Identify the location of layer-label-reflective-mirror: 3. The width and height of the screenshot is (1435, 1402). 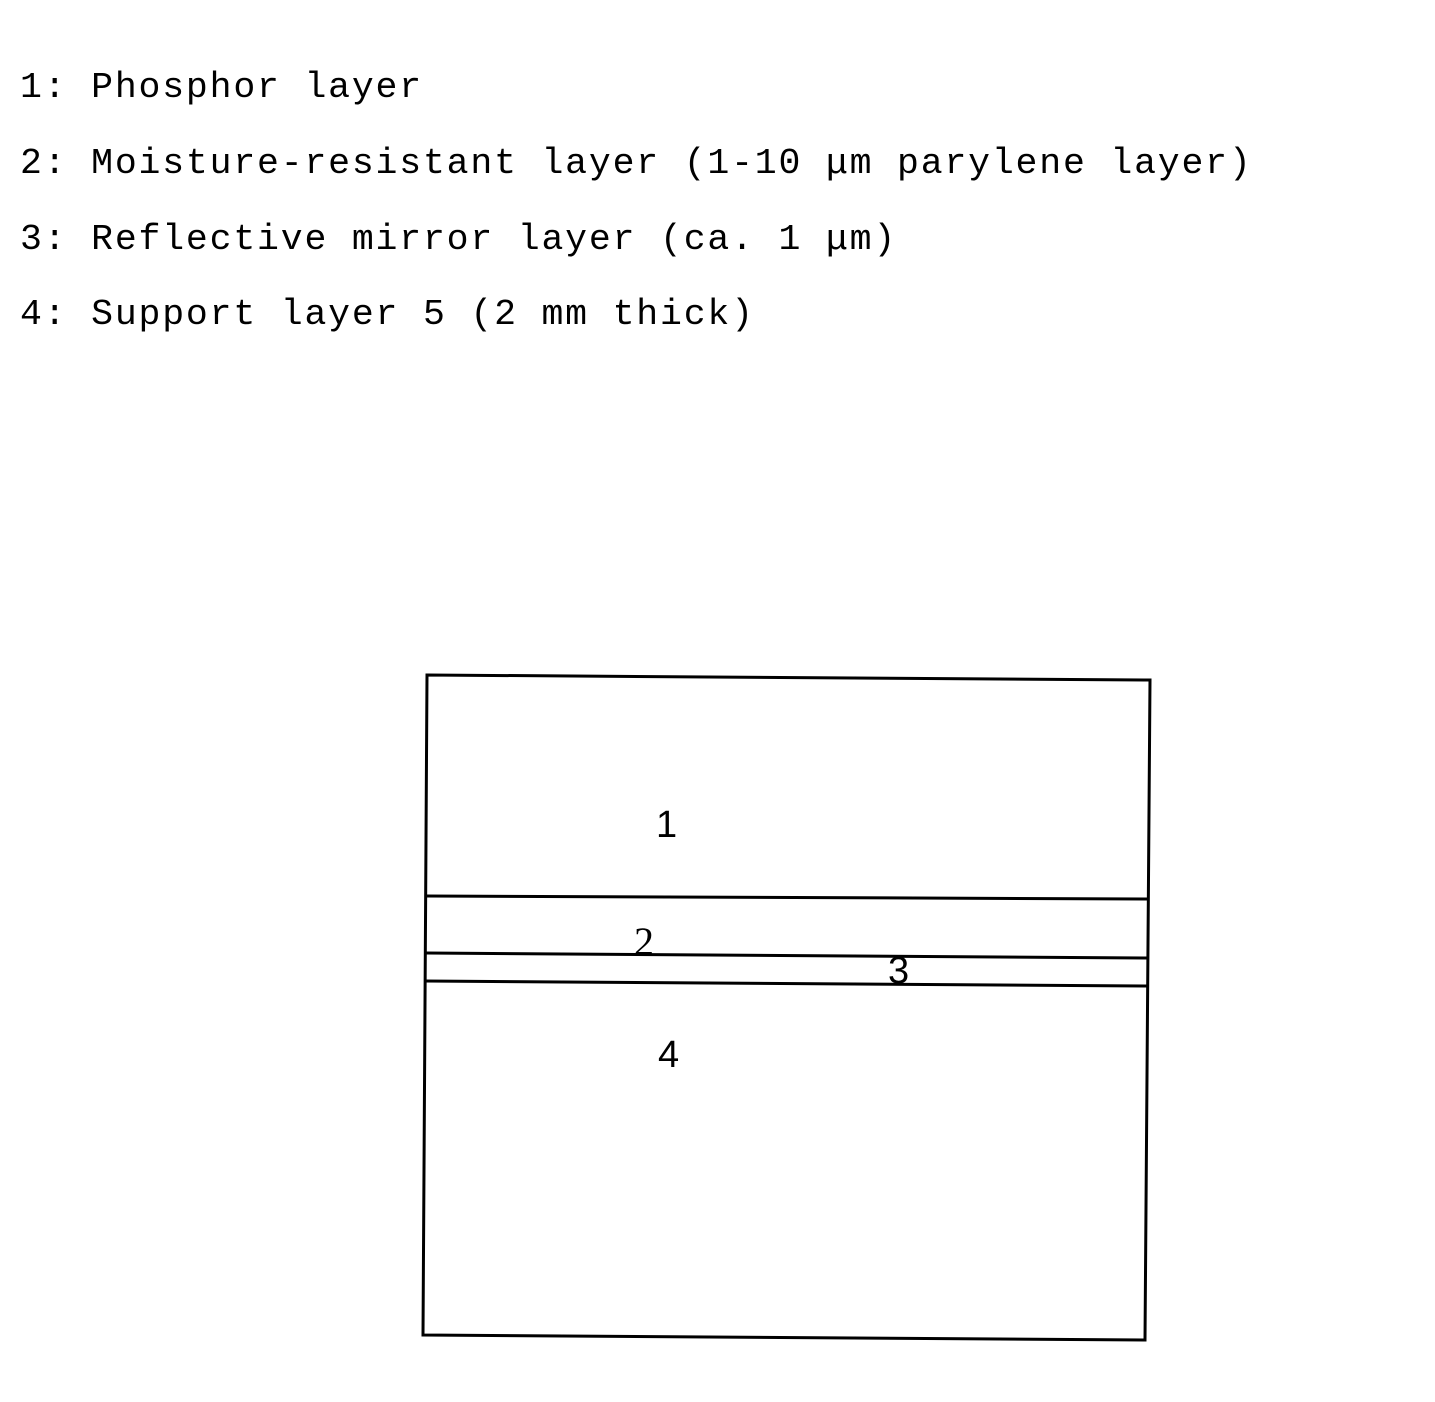
(898, 971).